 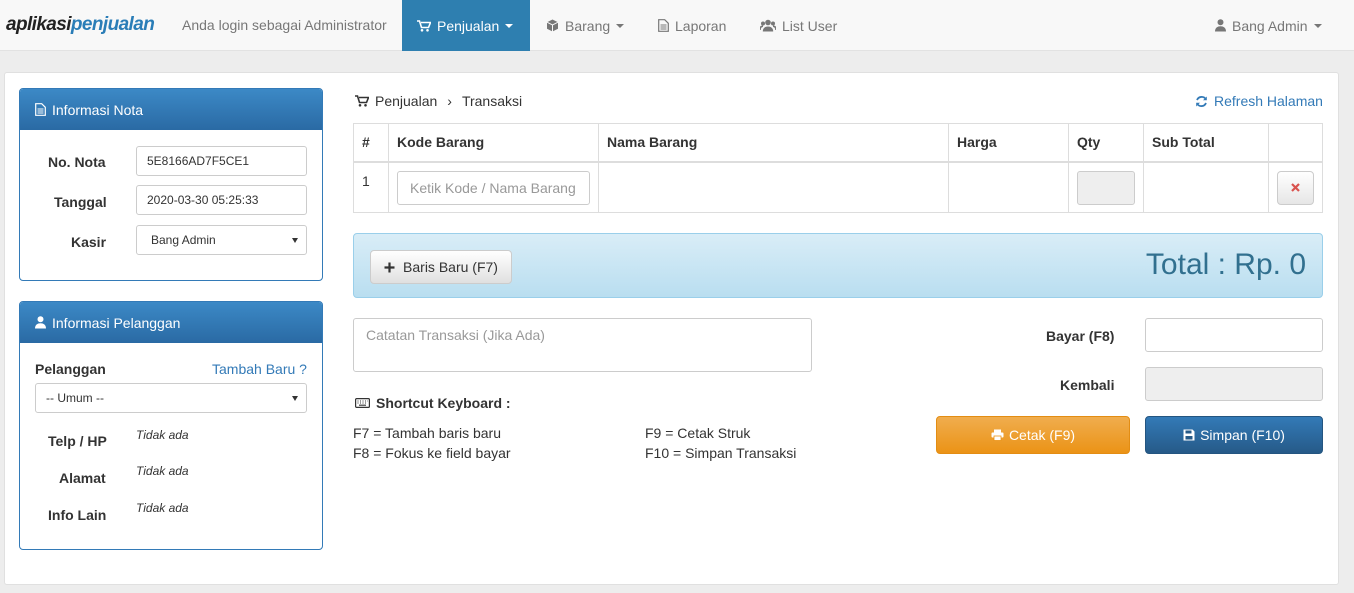 I want to click on brand-part2: penjualan, so click(x=112, y=24).